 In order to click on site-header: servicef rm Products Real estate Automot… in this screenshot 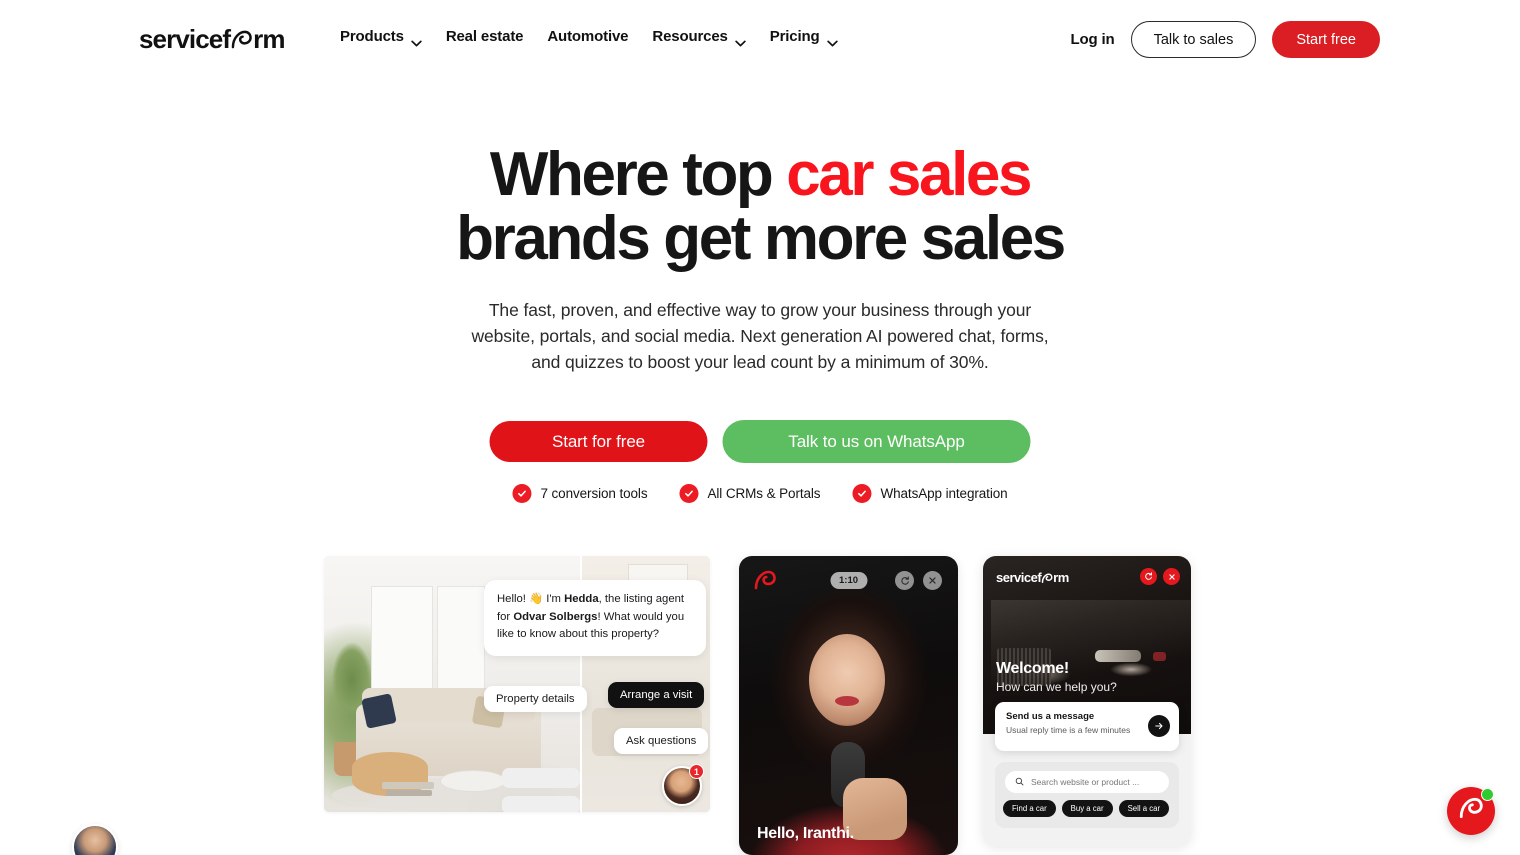, I will do `click(760, 39)`.